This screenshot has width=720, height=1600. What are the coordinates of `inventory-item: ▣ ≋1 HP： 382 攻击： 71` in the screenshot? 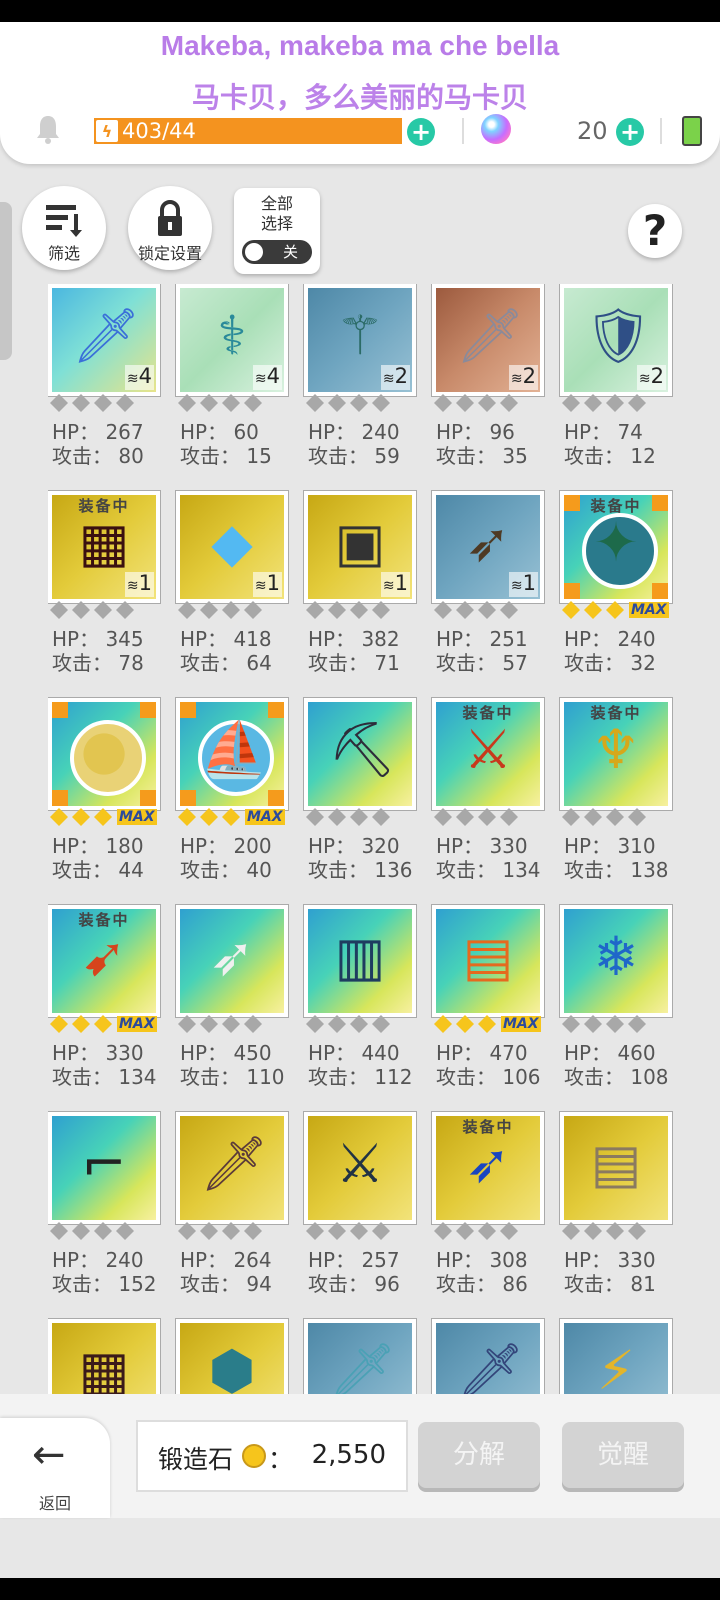 It's located at (360, 594).